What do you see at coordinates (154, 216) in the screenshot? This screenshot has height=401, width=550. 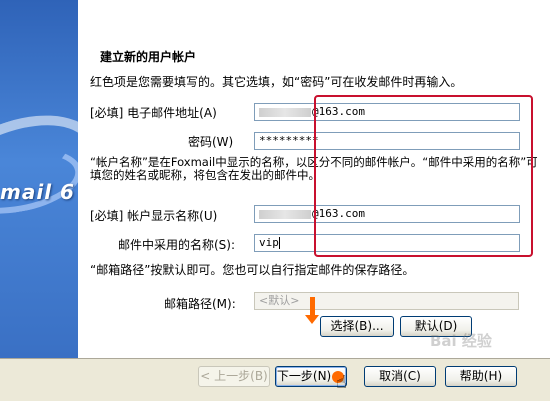 I see `display-name-label: [必填] 帐户显示名称(U)` at bounding box center [154, 216].